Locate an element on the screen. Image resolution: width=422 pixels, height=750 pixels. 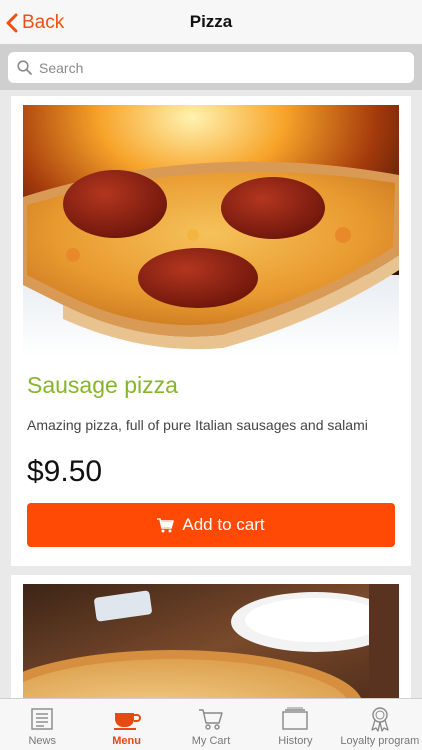
tab-label: Loyalty program is located at coordinates (380, 741).